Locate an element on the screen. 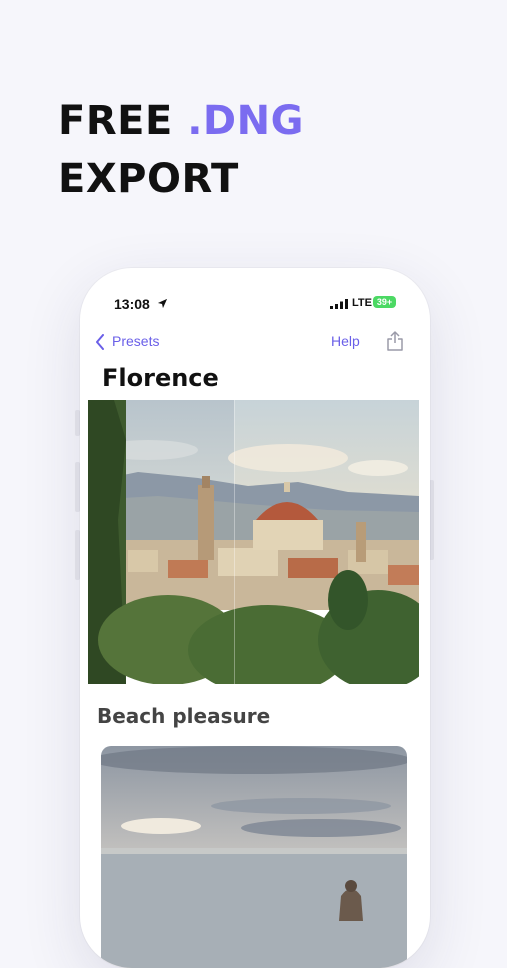 This screenshot has width=507, height=968. back-button: Presets is located at coordinates (135, 341).